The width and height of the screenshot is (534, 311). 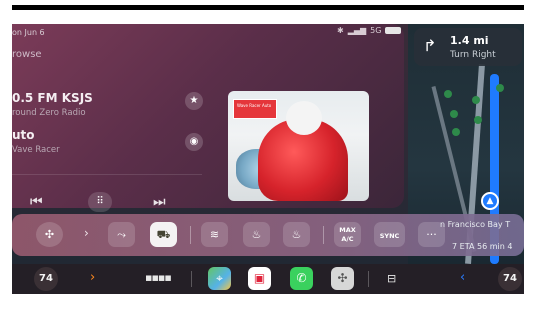 I want to click on defrost-icon: ≋, so click(x=214, y=234).